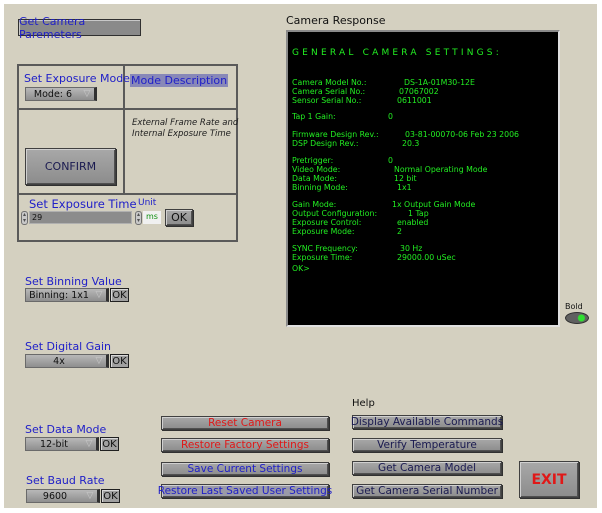 This screenshot has width=602, height=513. What do you see at coordinates (325, 248) in the screenshot?
I see `terminal-row-key: SYNC Frequency:` at bounding box center [325, 248].